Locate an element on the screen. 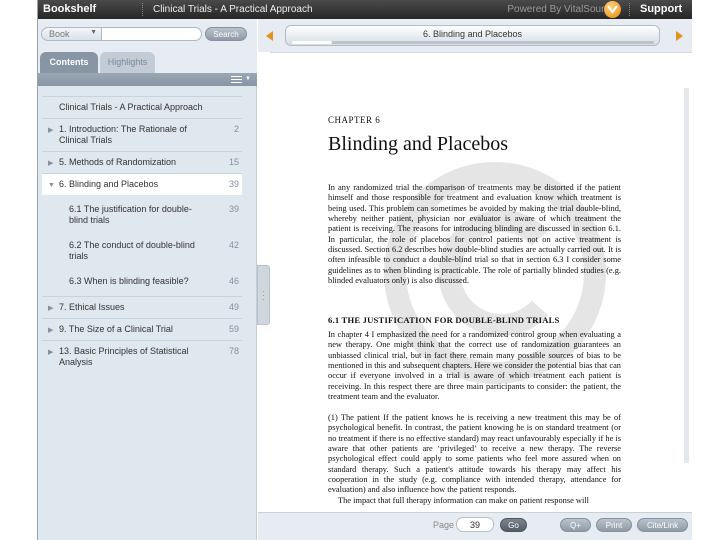 The image size is (720, 540). cite-link-button: Cite/Link is located at coordinates (662, 525).